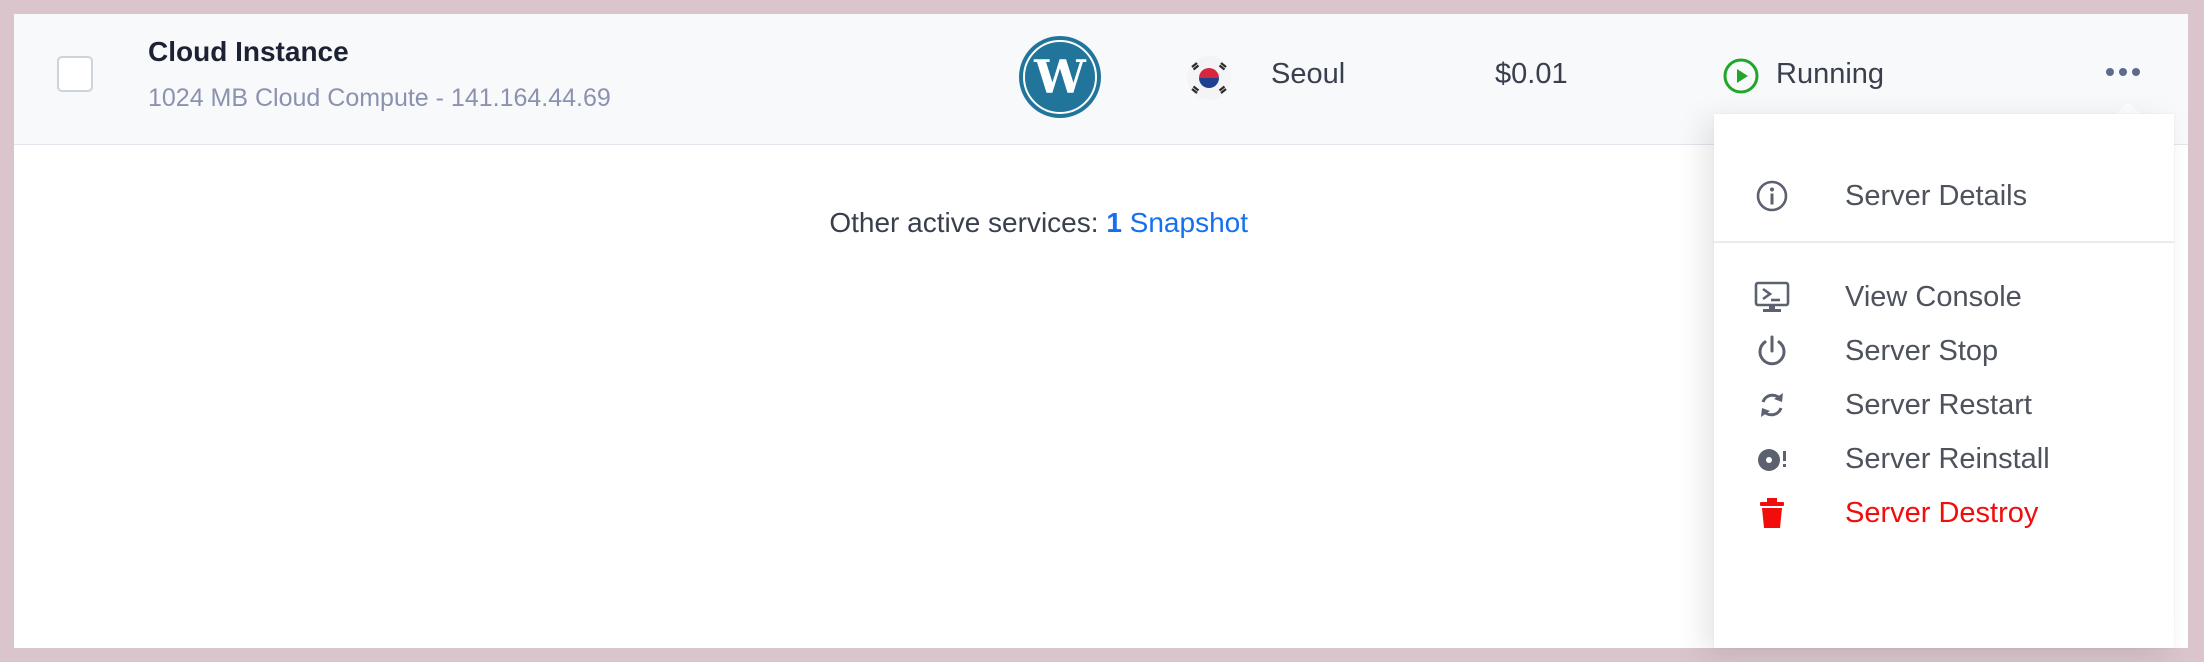 Image resolution: width=2204 pixels, height=662 pixels. What do you see at coordinates (964, 222) in the screenshot?
I see `services-prefix: Other active services:` at bounding box center [964, 222].